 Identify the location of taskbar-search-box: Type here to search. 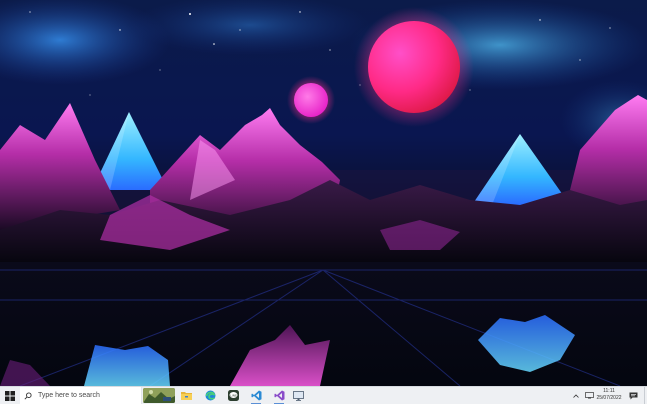
(81, 395).